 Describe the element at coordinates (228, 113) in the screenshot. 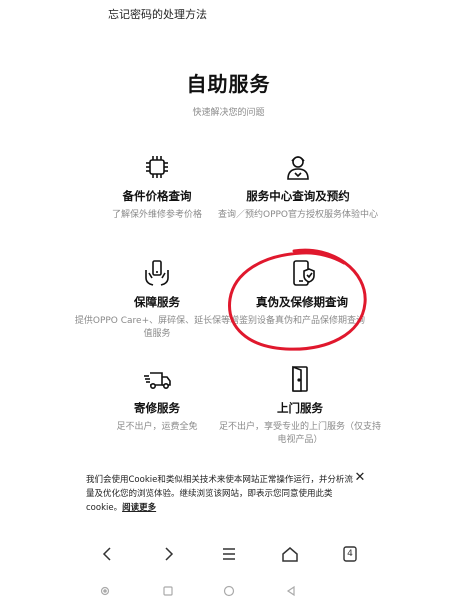

I see `page-subtitle: 快速解决您的问题` at that location.